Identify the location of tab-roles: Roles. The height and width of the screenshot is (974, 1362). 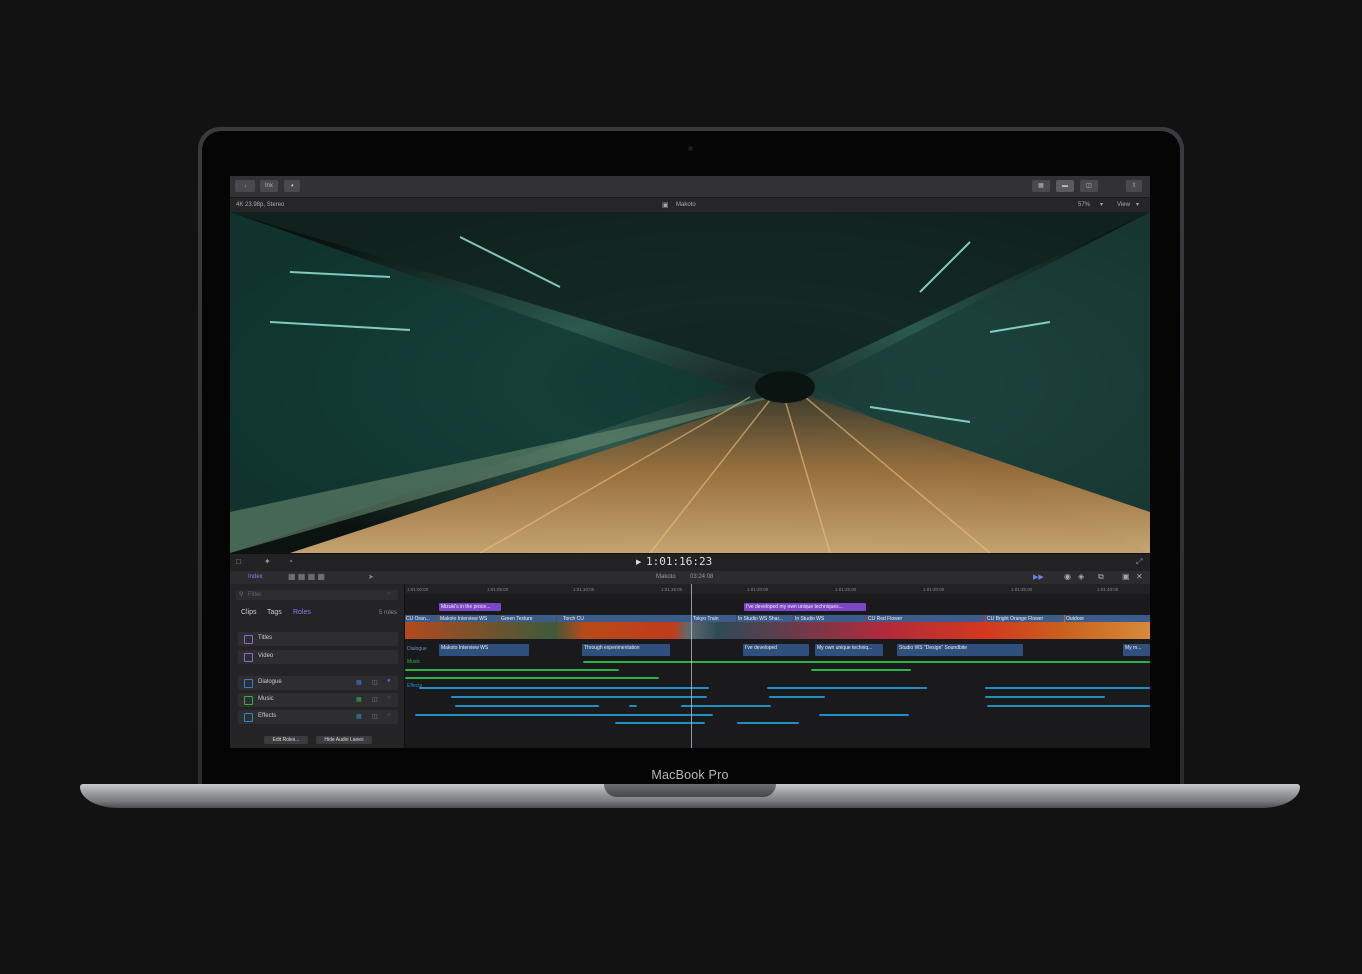
(302, 612).